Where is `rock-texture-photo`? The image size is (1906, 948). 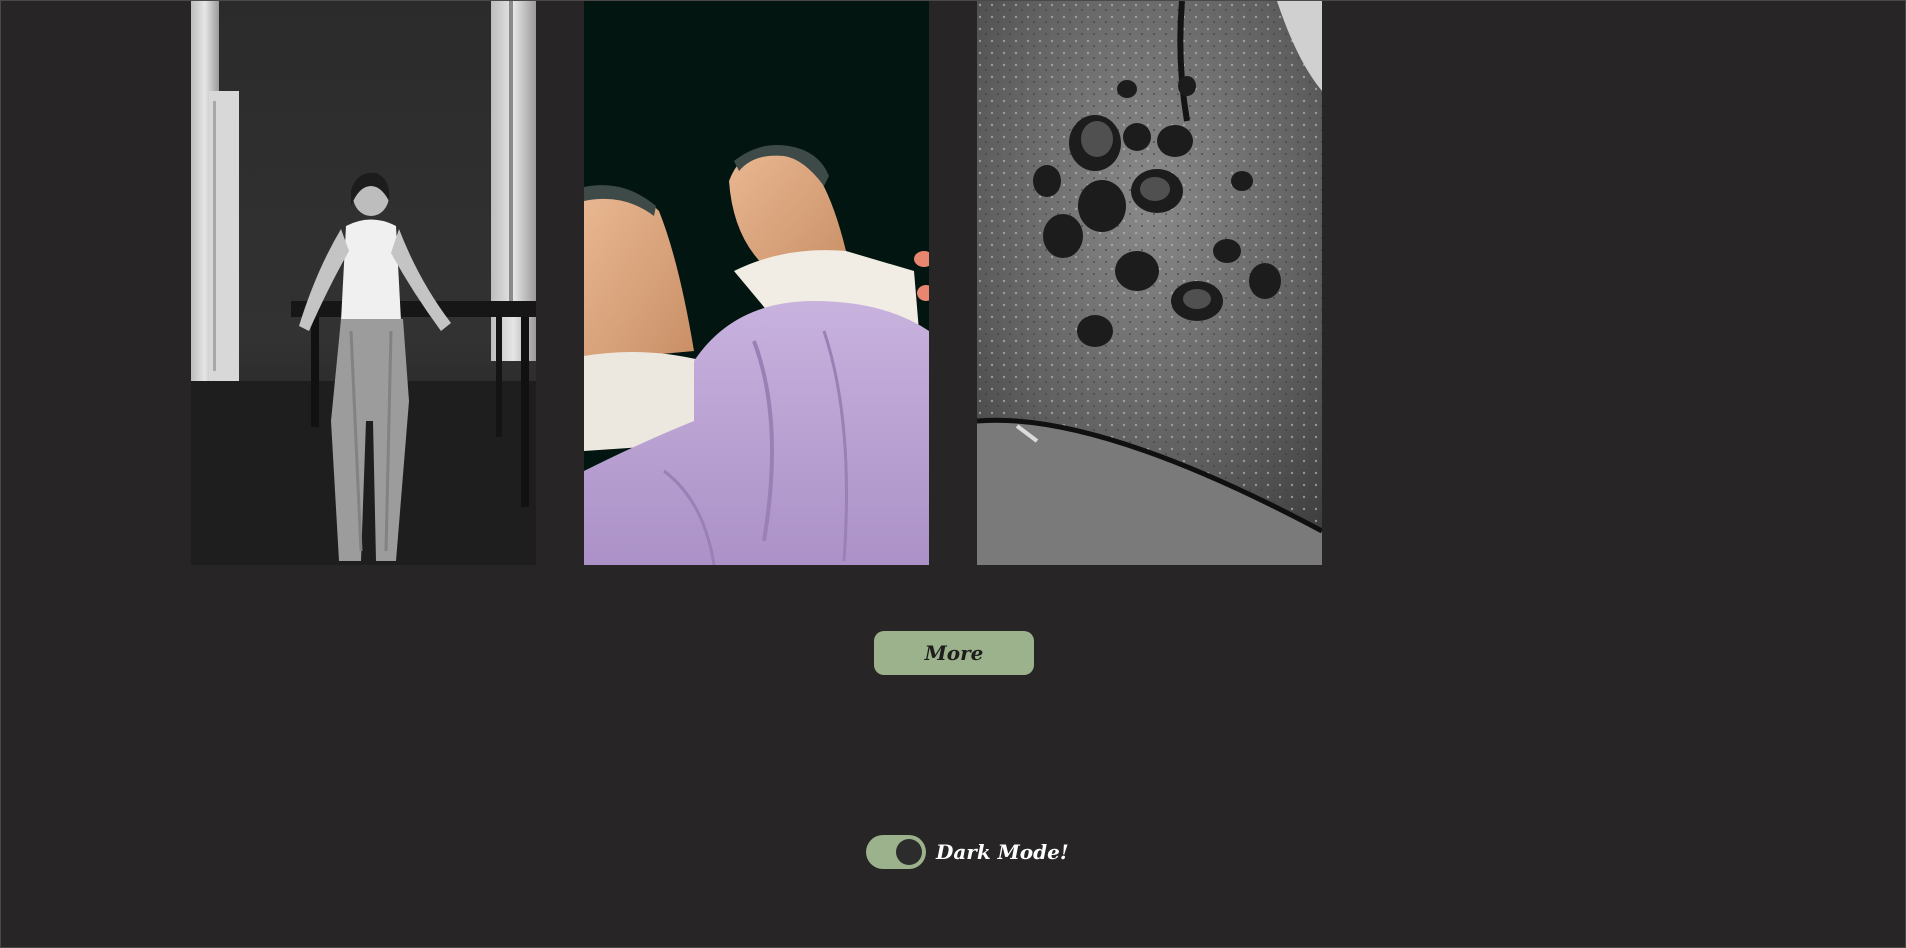 rock-texture-photo is located at coordinates (1149, 283).